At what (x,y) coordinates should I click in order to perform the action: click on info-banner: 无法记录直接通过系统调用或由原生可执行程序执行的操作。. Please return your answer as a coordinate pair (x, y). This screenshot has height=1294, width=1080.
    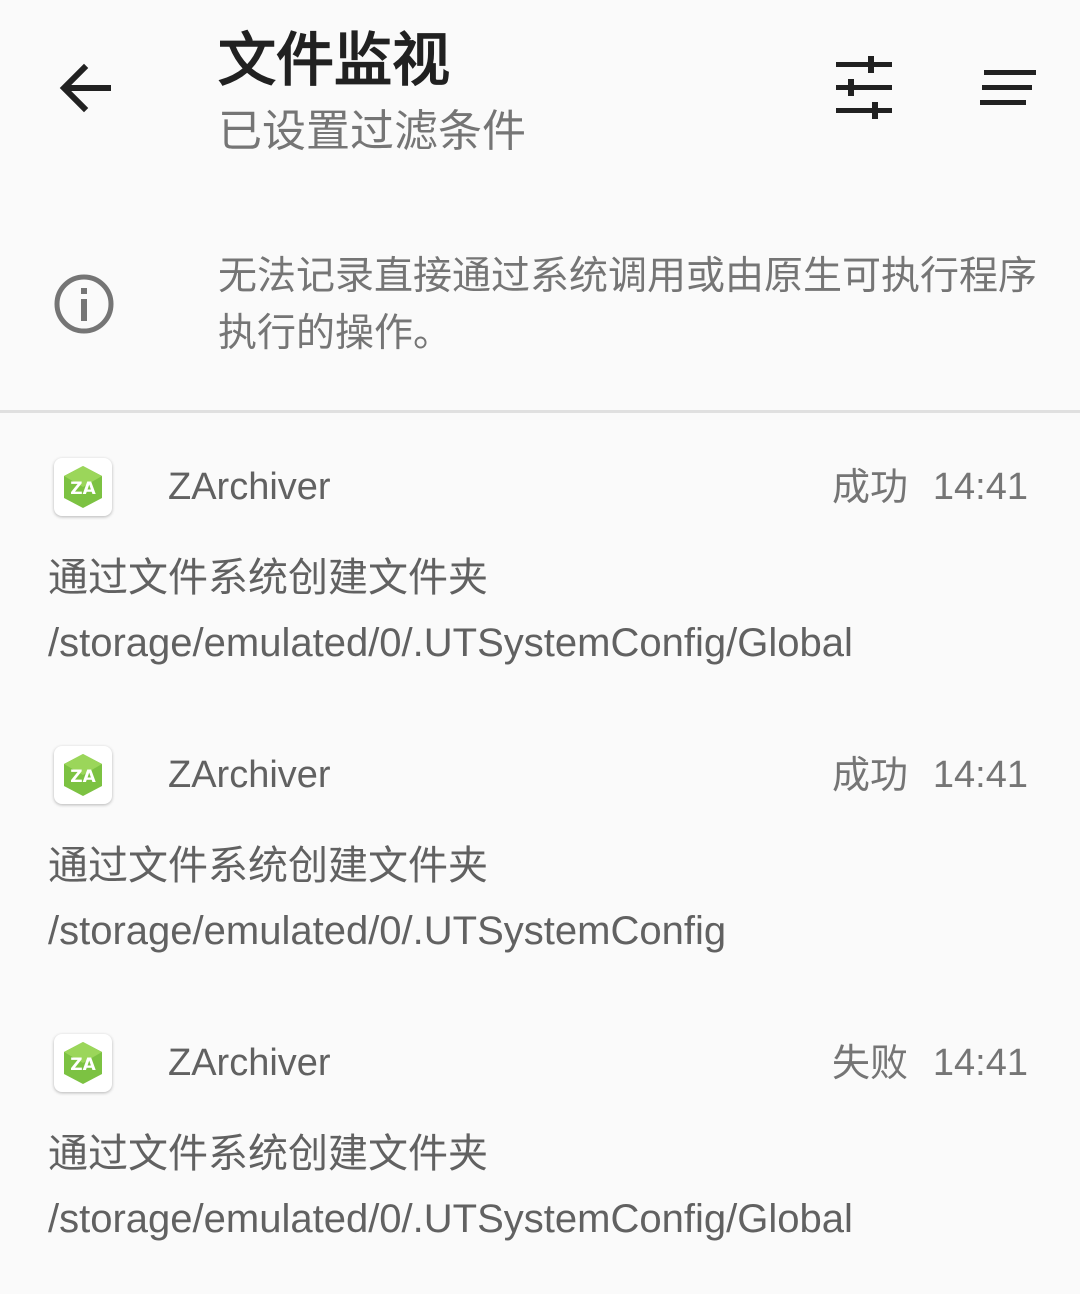
    Looking at the image, I should click on (540, 323).